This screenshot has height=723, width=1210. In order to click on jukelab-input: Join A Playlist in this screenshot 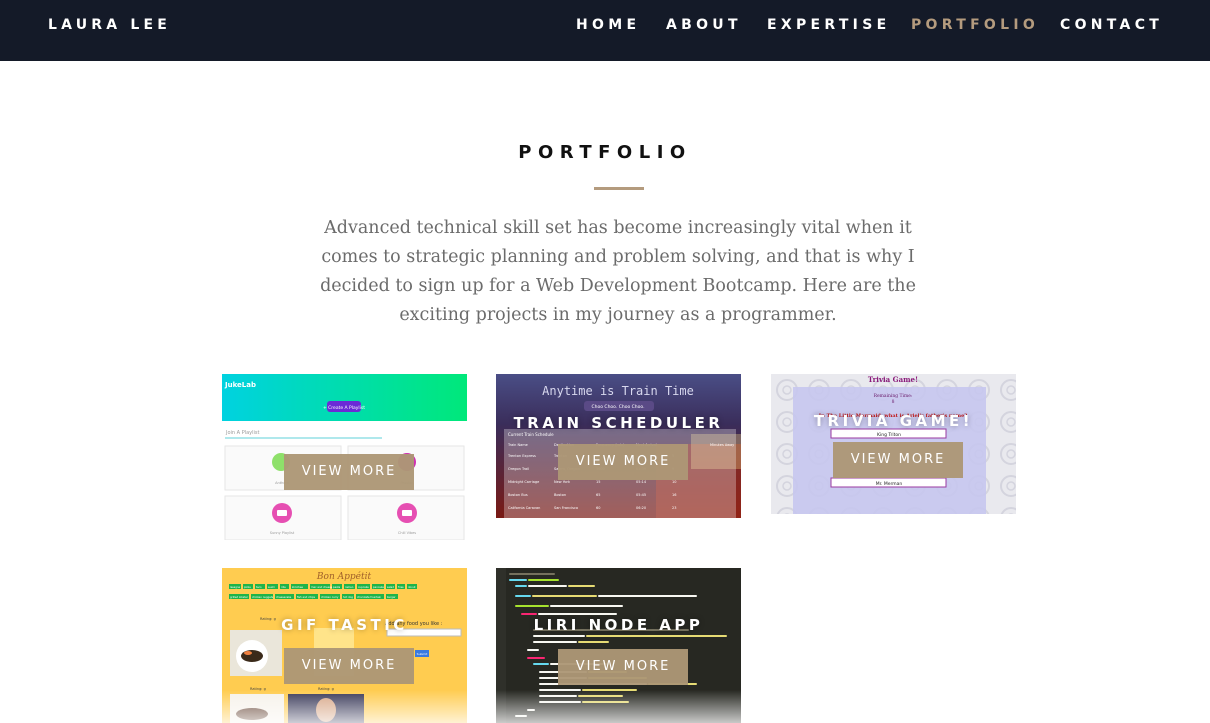, I will do `click(242, 433)`.